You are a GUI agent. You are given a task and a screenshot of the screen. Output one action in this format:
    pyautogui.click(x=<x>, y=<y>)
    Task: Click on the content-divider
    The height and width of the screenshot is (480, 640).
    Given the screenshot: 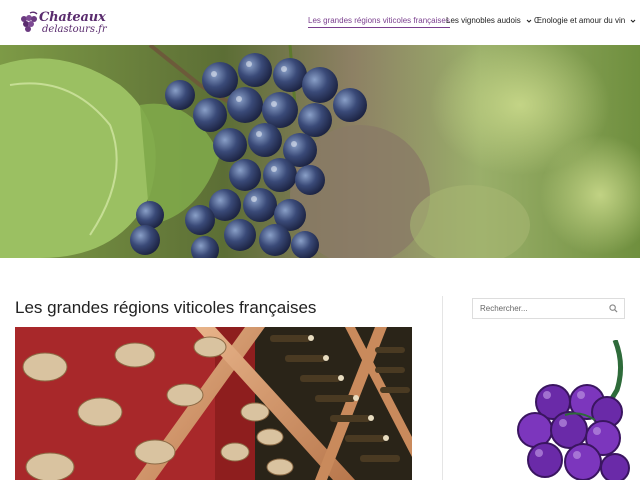 What is the action you would take?
    pyautogui.click(x=442, y=388)
    